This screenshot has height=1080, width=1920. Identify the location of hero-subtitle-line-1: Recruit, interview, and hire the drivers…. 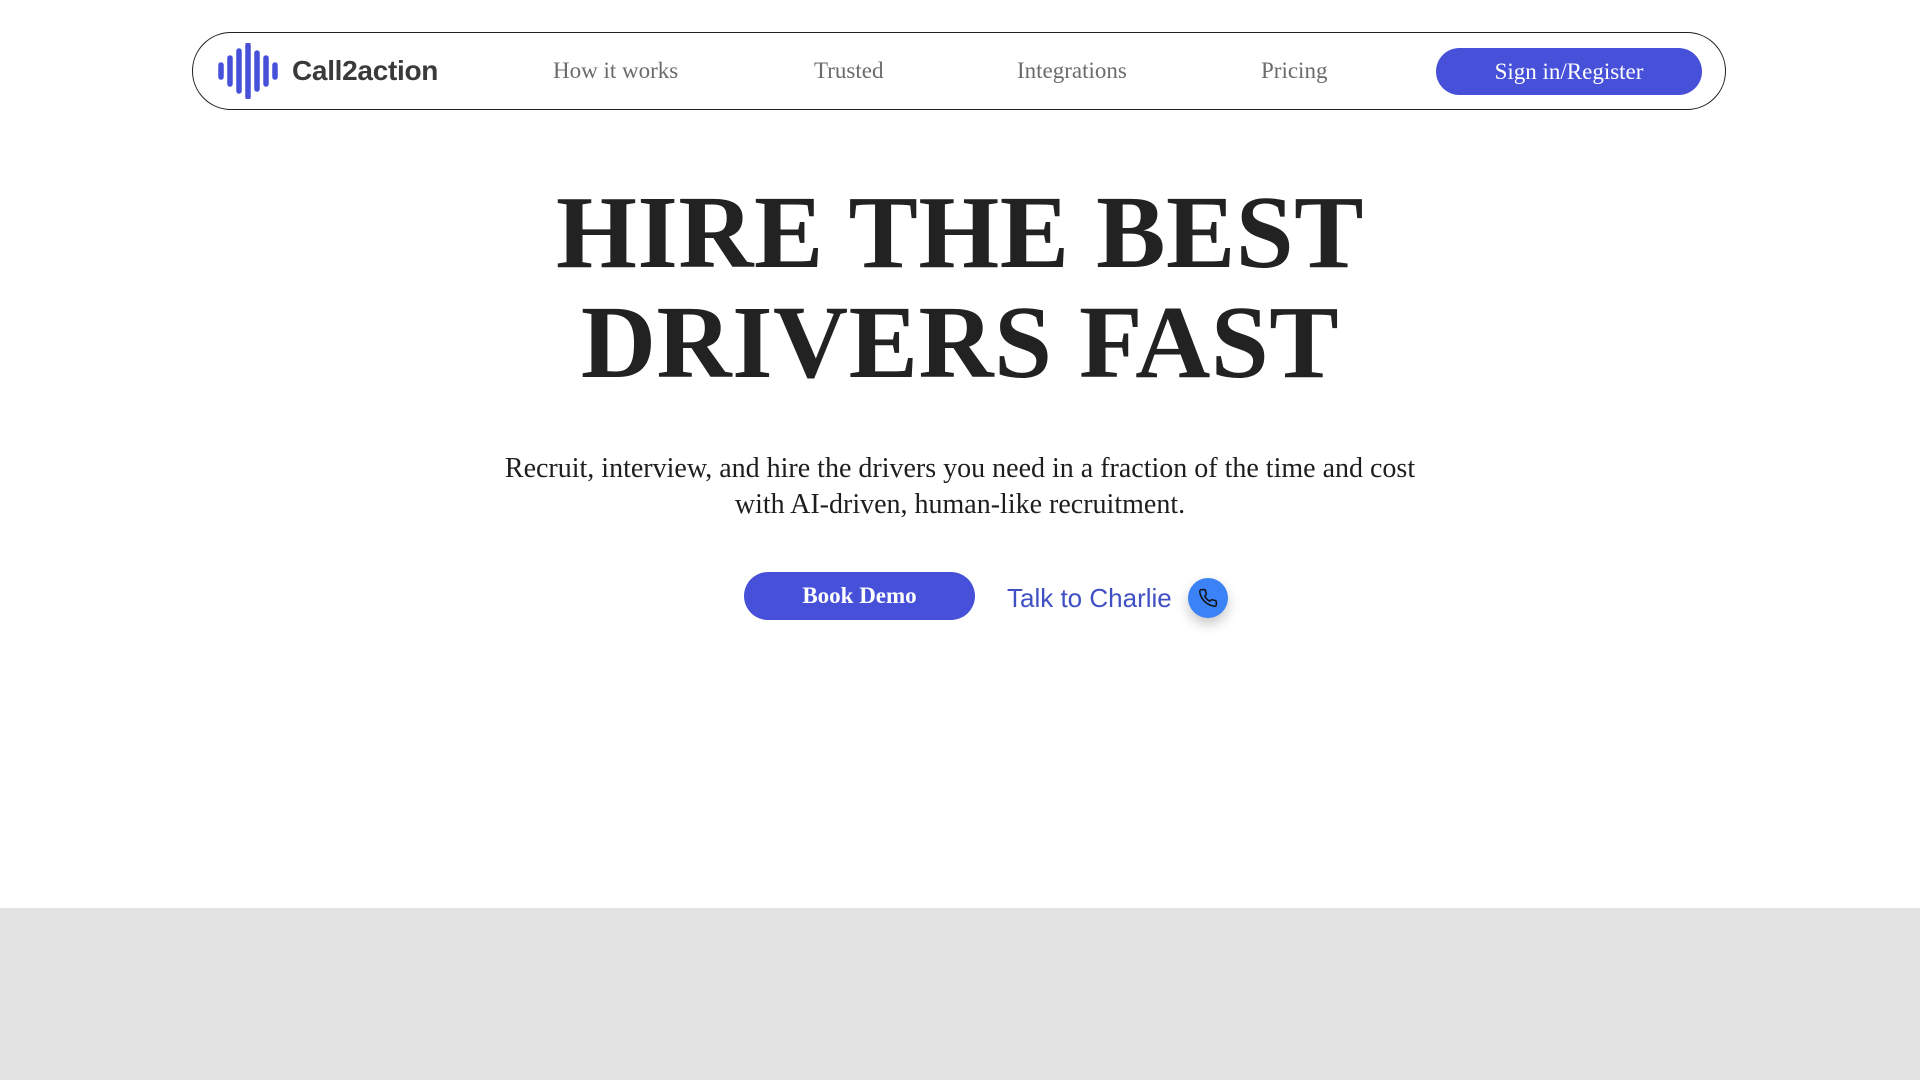
(960, 468).